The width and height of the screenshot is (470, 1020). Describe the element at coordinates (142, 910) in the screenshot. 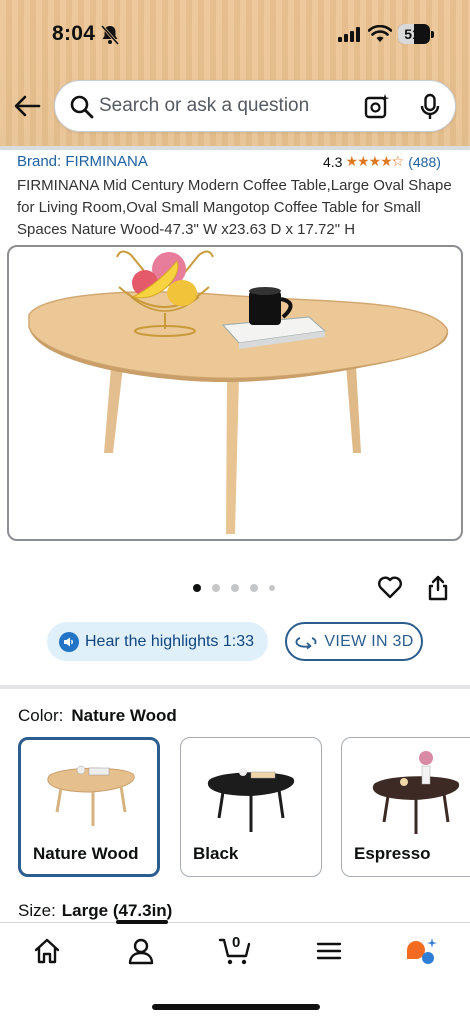

I see `selected-size-detail: (47.3in)` at that location.